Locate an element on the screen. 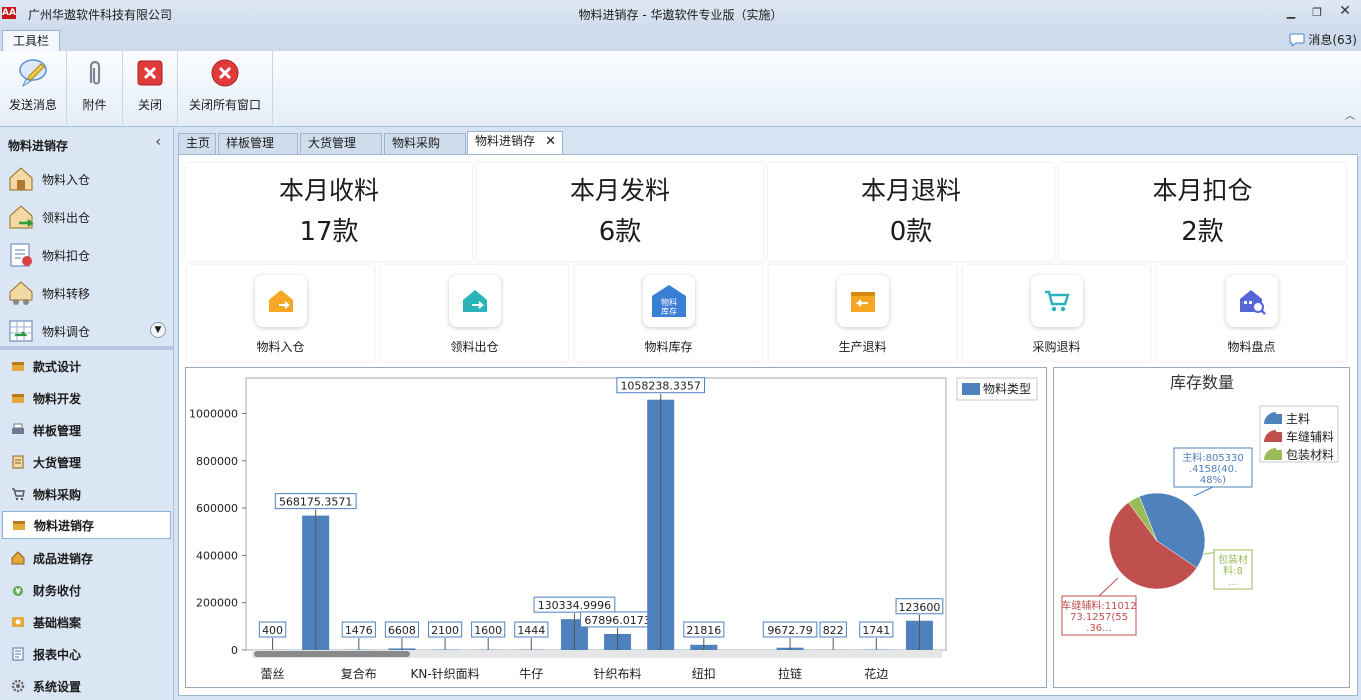 The image size is (1361, 700). sub-item-material-reallocate: 物料调仓 is located at coordinates (86, 331).